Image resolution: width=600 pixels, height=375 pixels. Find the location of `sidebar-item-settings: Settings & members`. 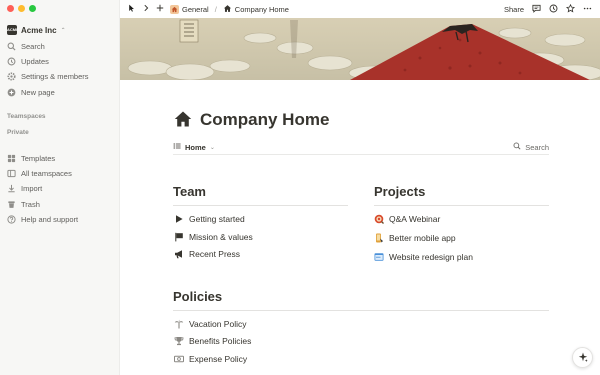

sidebar-item-settings: Settings & members is located at coordinates (48, 76).